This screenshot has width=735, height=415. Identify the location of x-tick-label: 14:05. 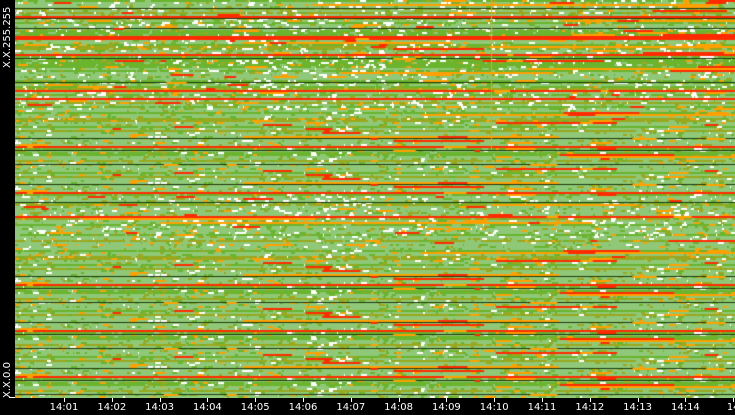
(255, 407).